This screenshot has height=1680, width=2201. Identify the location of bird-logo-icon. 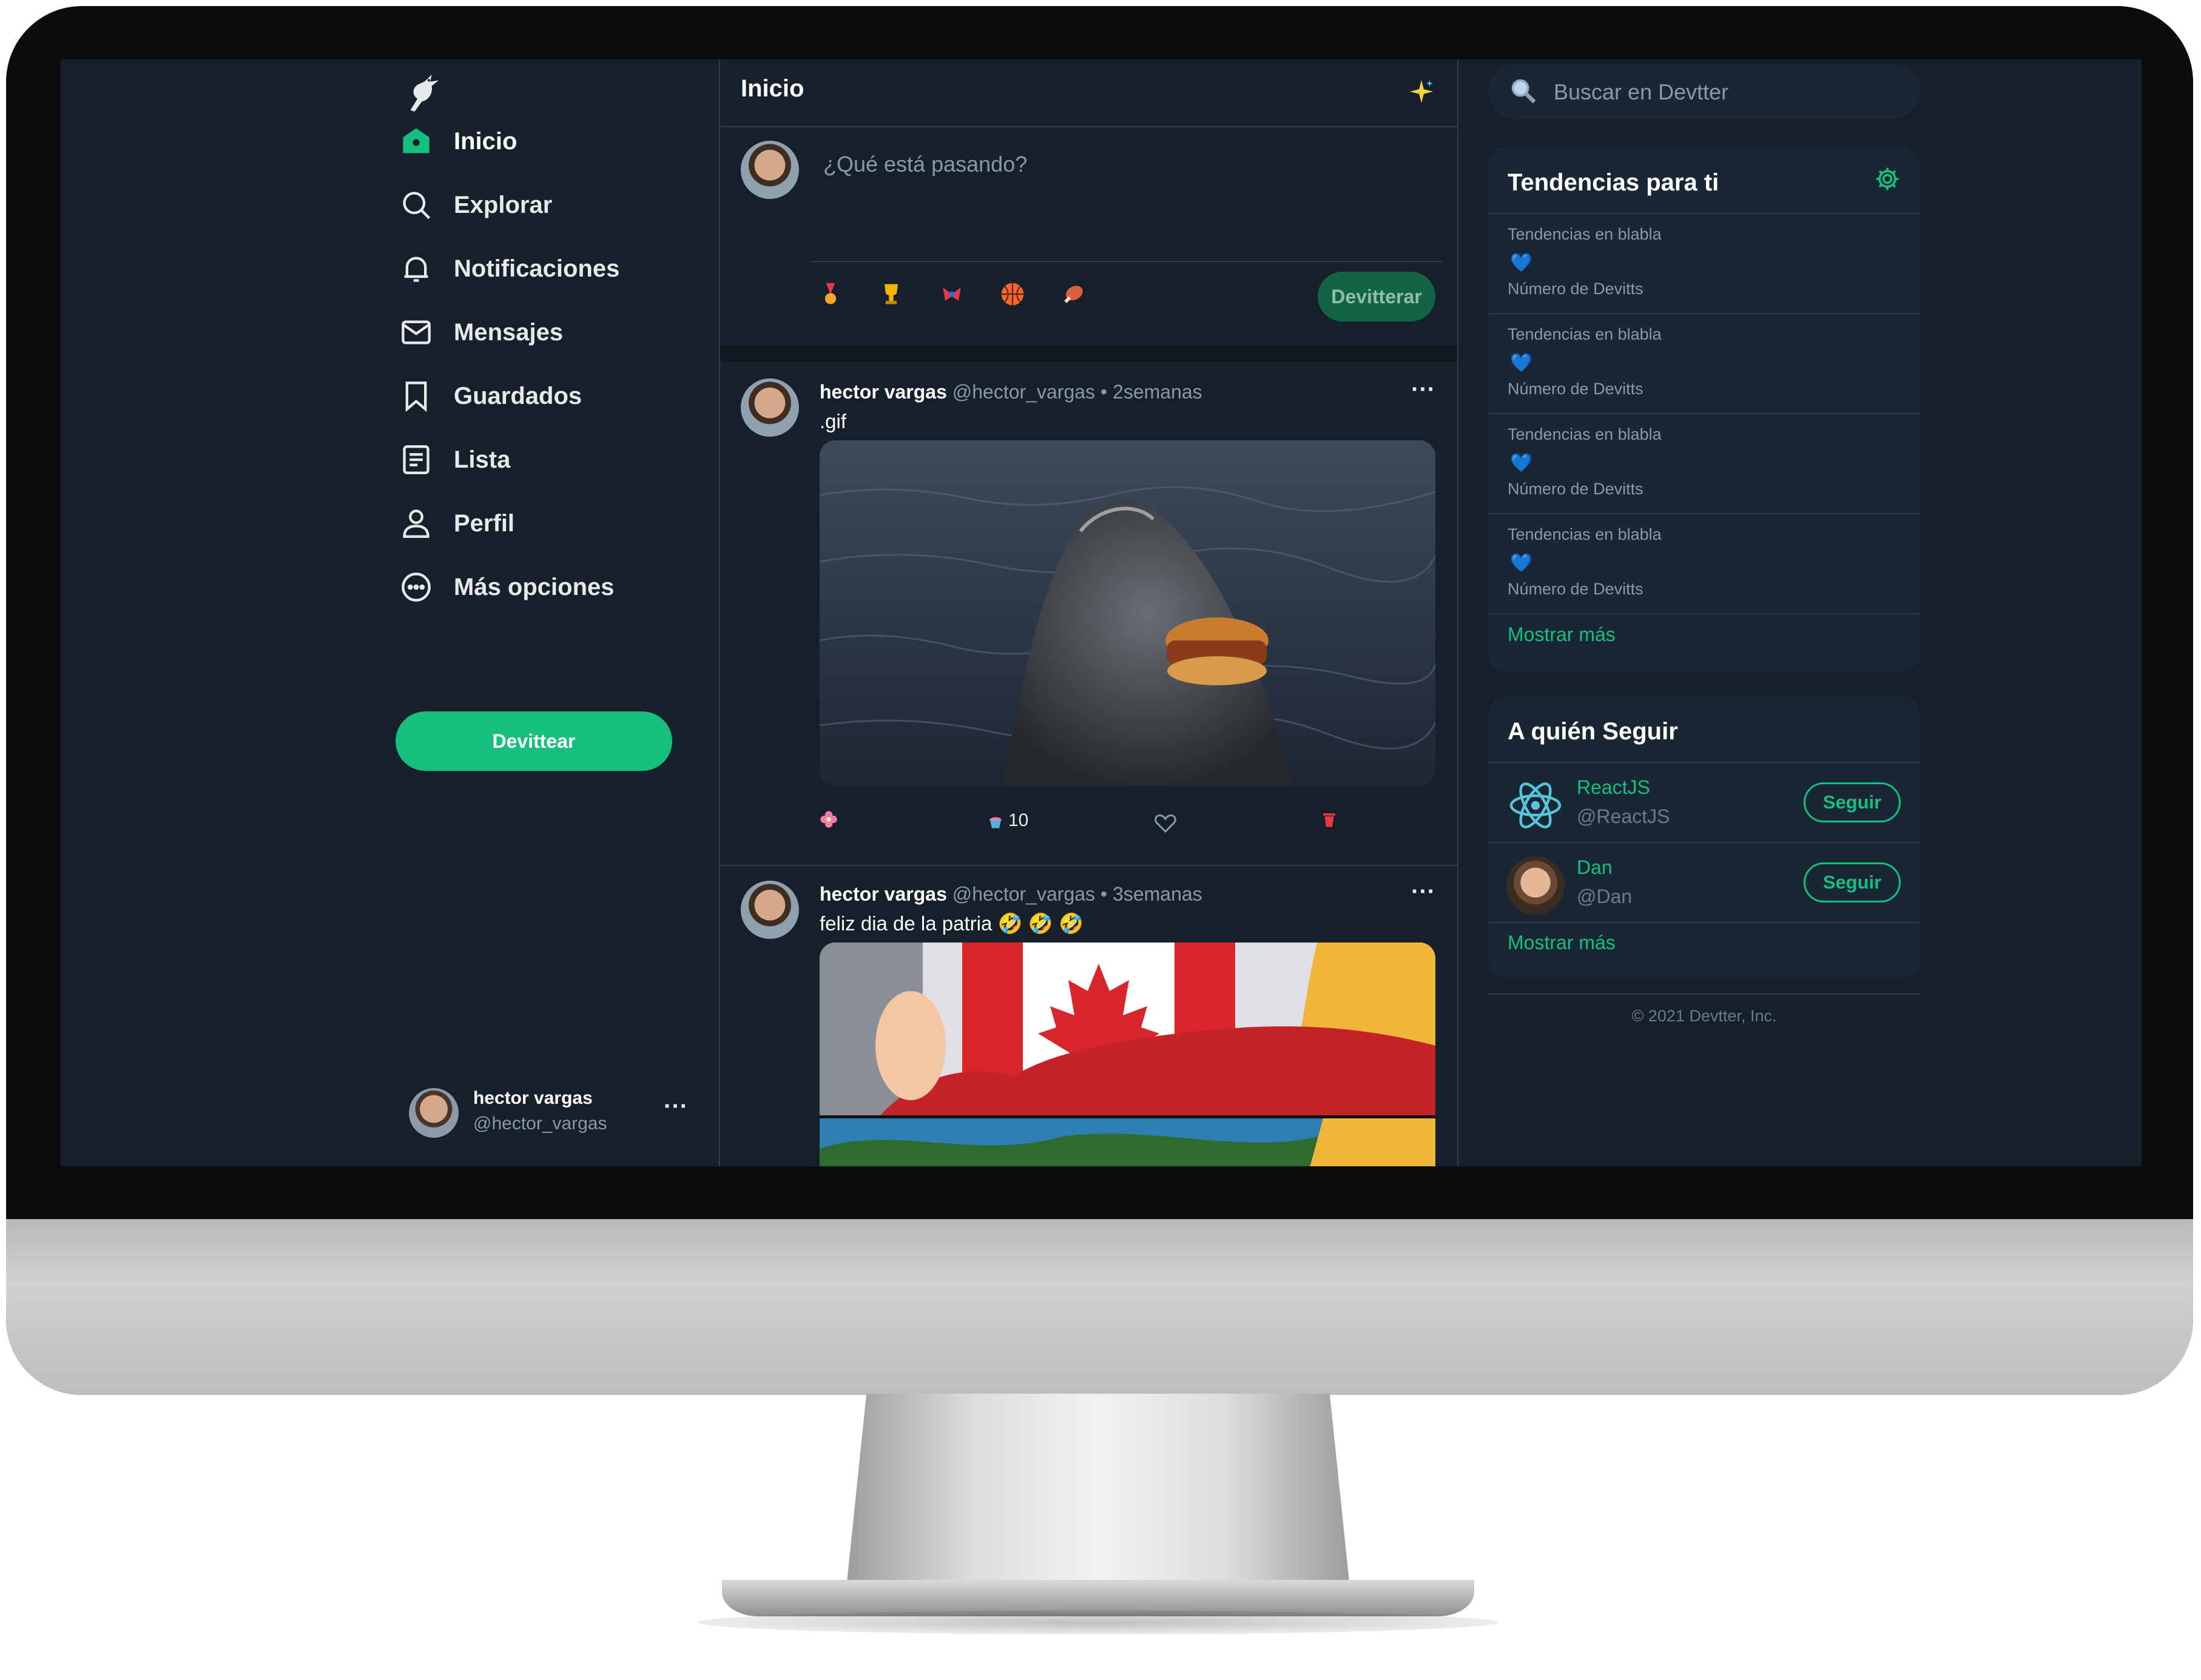
(423, 93).